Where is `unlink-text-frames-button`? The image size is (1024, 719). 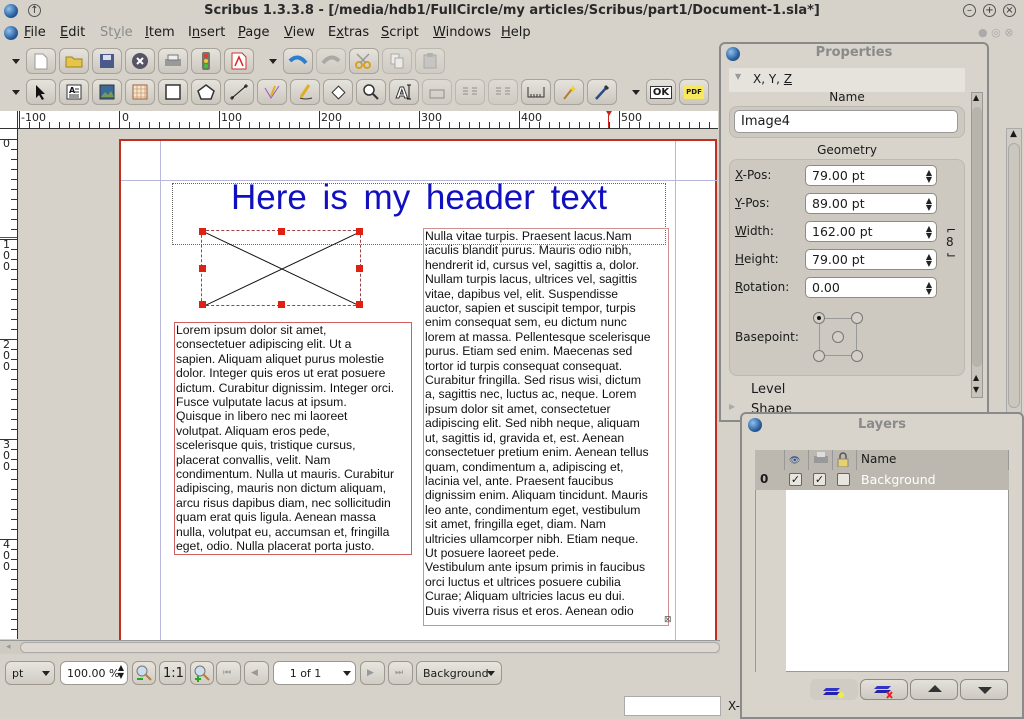 unlink-text-frames-button is located at coordinates (503, 92).